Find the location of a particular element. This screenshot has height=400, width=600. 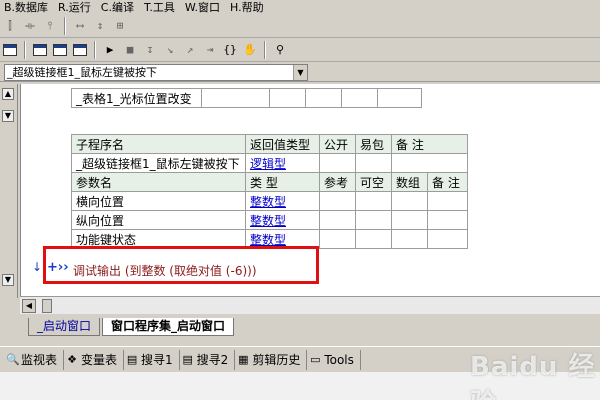

header-cell: 易包 is located at coordinates (373, 144).